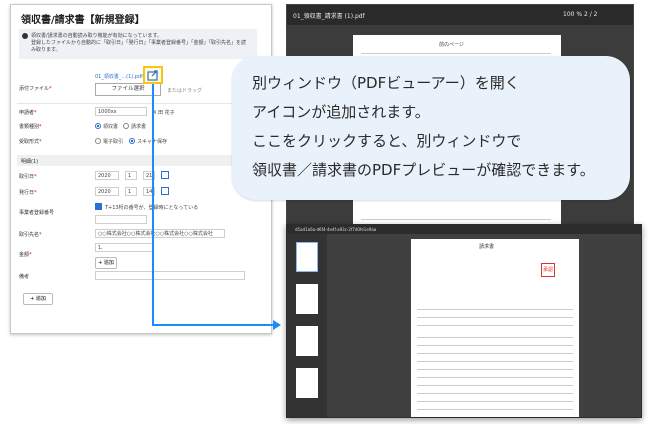 This screenshot has height=424, width=650. What do you see at coordinates (139, 127) in the screenshot?
I see `doc-type-invoice-label: 請求書` at bounding box center [139, 127].